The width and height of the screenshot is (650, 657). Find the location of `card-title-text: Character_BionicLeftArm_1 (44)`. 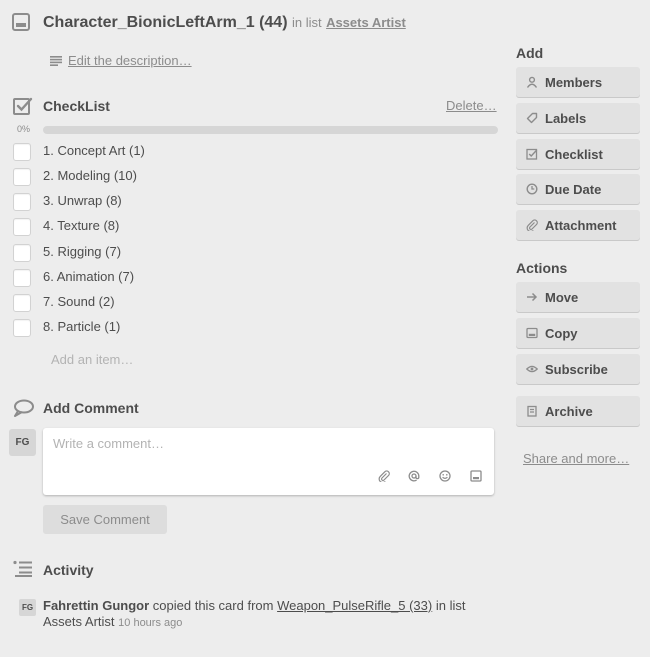

card-title-text: Character_BionicLeftArm_1 (44) is located at coordinates (165, 22).